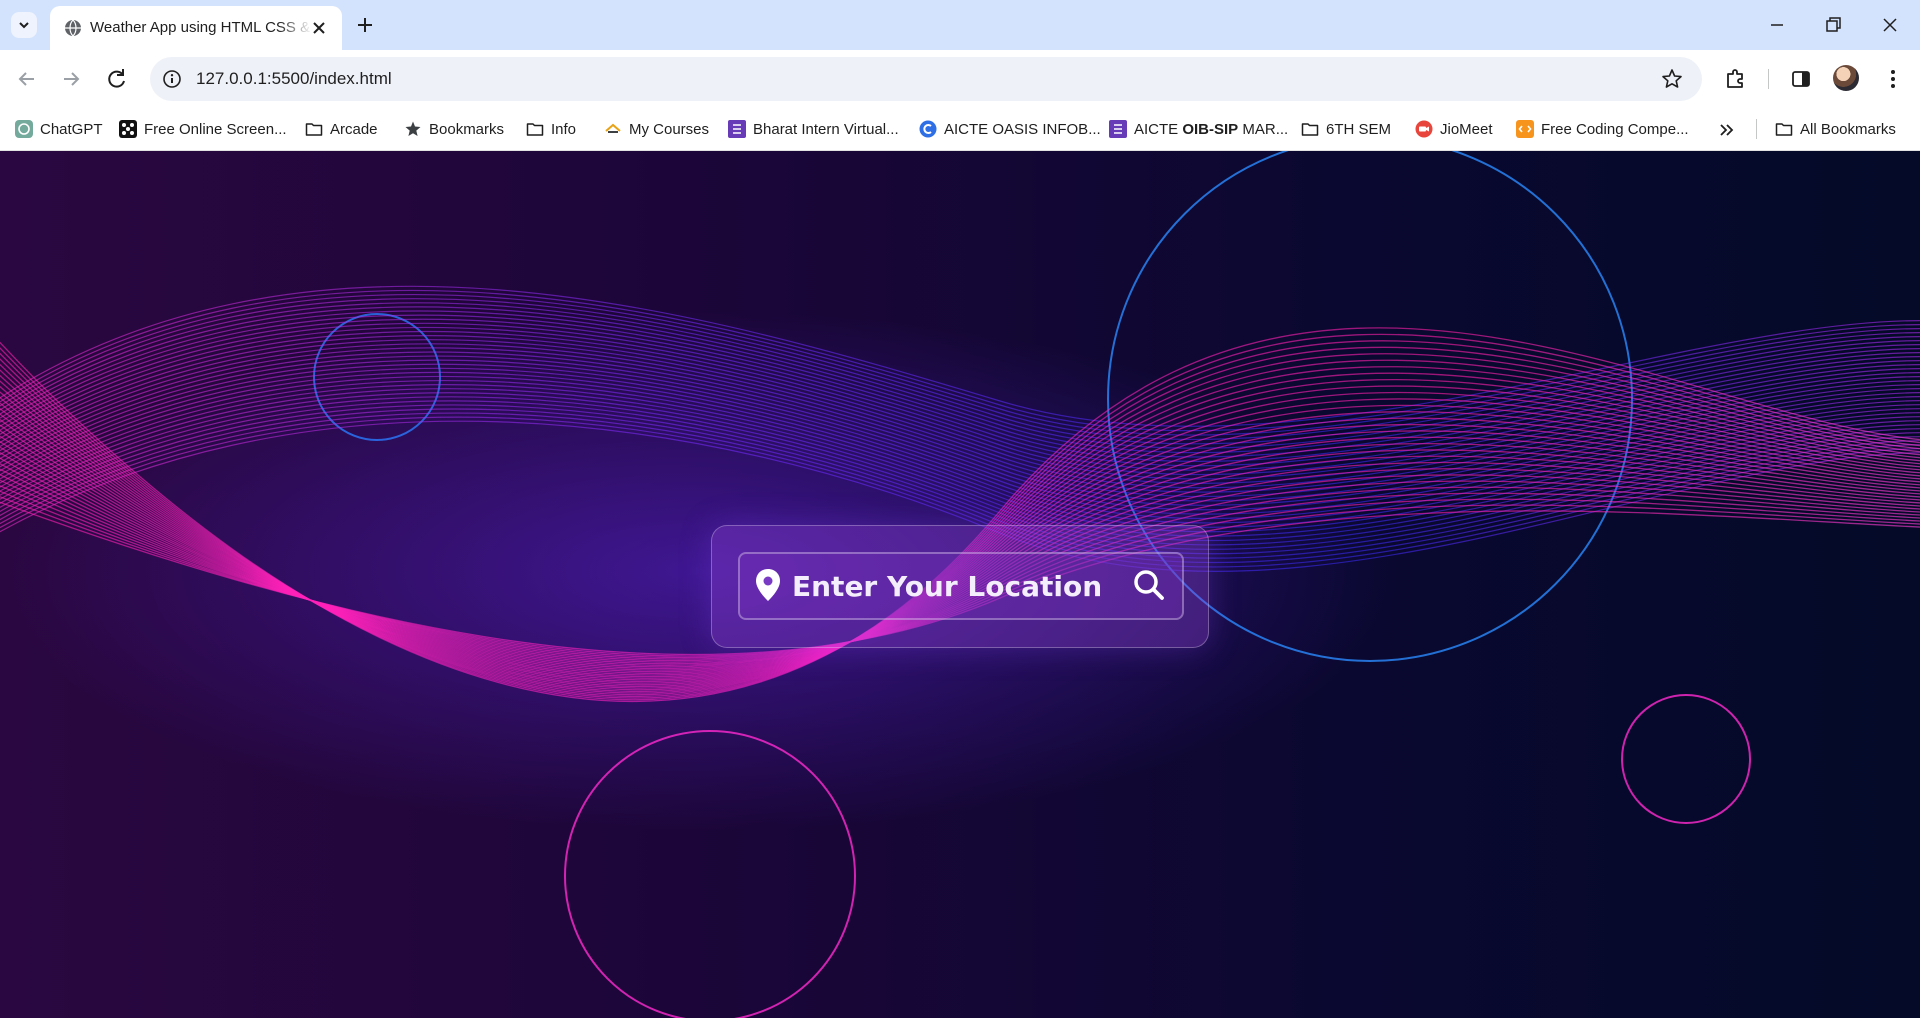  What do you see at coordinates (73, 28) in the screenshot?
I see `globe-icon` at bounding box center [73, 28].